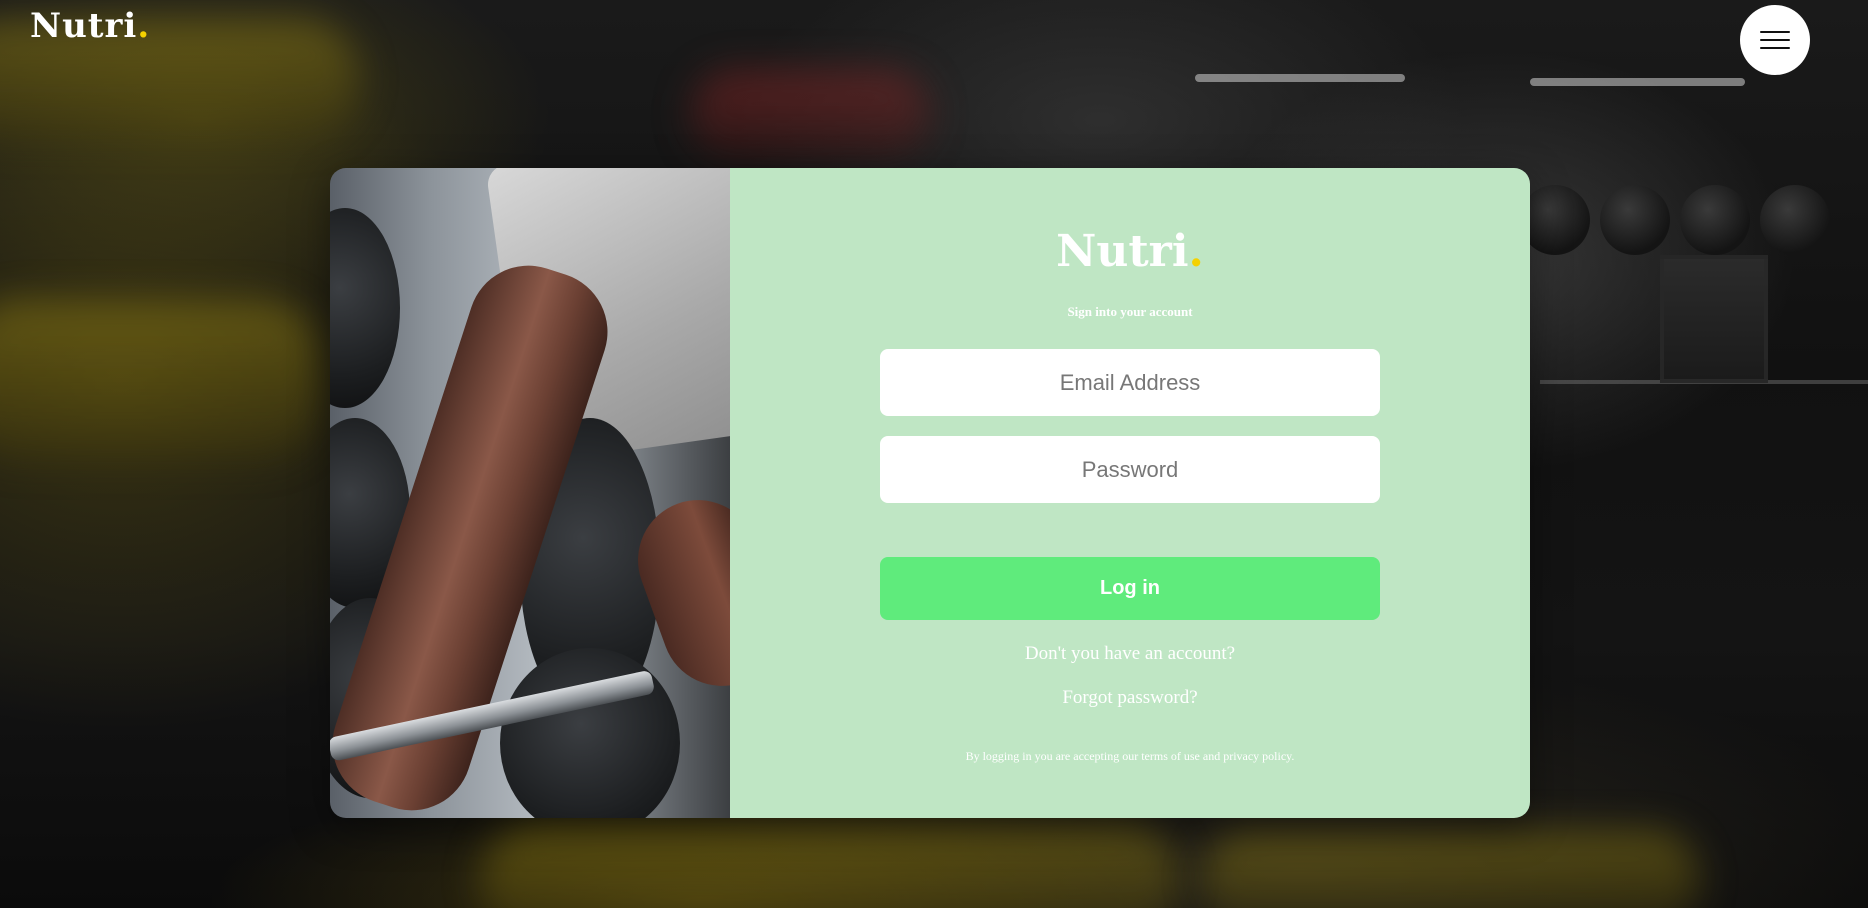  Describe the element at coordinates (1130, 469) in the screenshot. I see `password-field` at that location.